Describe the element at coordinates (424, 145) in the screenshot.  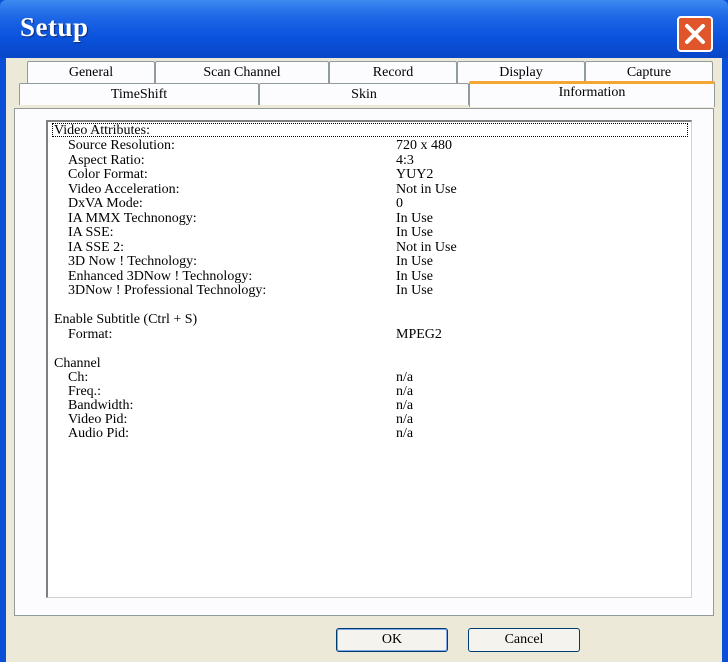
I see `list-item-value: 720 x 480` at that location.